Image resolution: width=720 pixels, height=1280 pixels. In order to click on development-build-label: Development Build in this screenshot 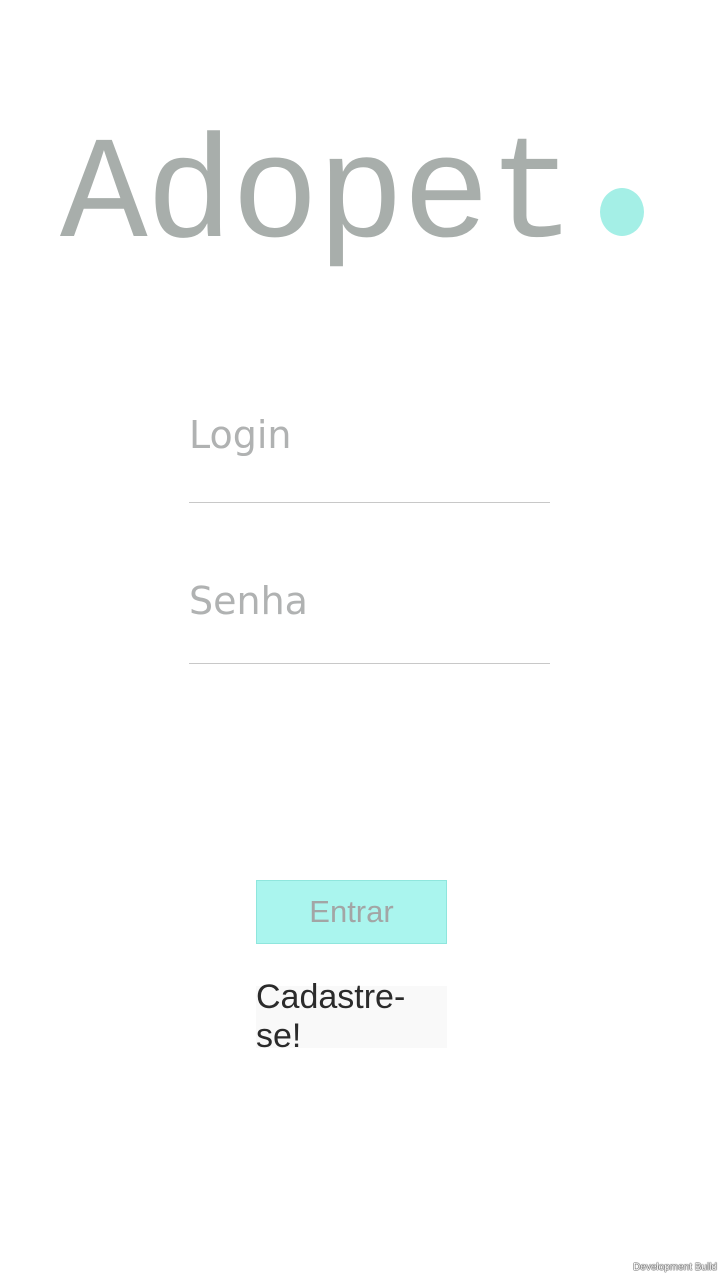, I will do `click(675, 1267)`.